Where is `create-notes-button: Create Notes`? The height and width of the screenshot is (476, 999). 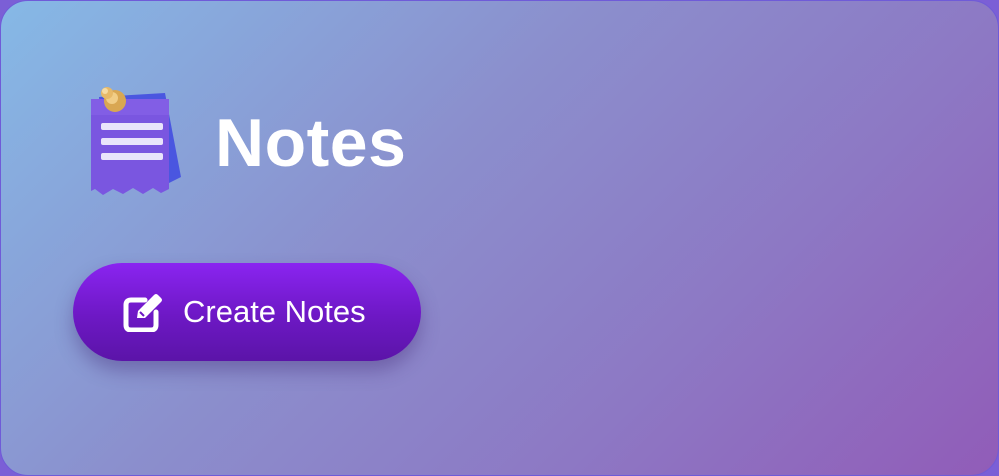 create-notes-button: Create Notes is located at coordinates (247, 312).